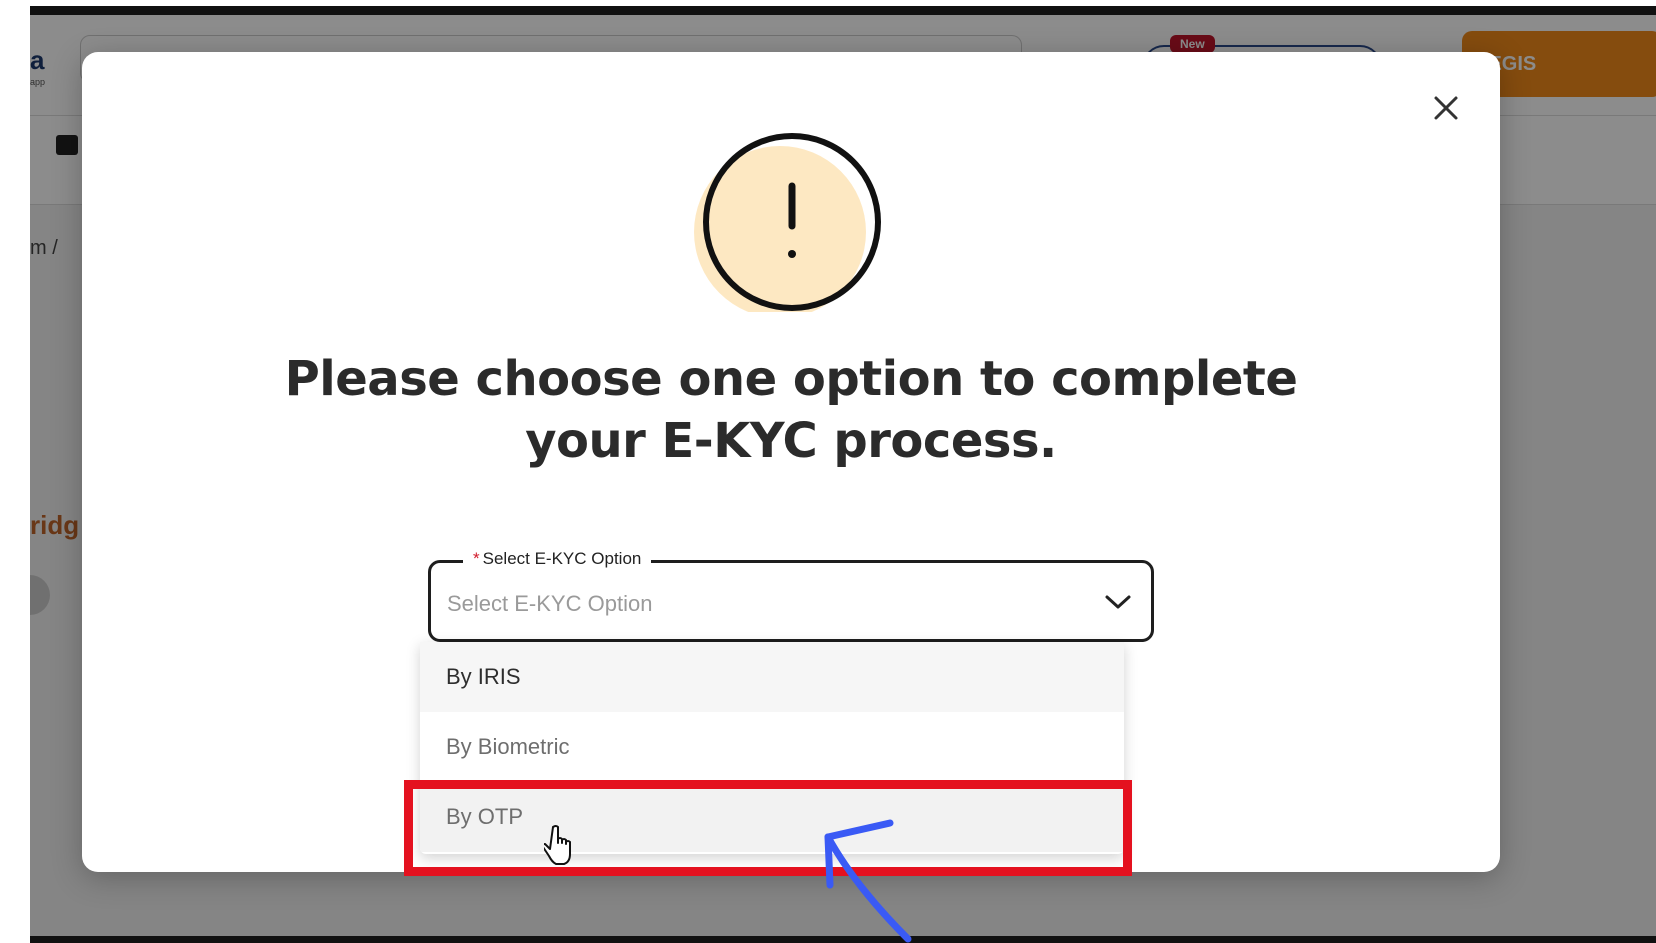 The height and width of the screenshot is (943, 1656). Describe the element at coordinates (557, 845) in the screenshot. I see `hand-pointer-icon` at that location.